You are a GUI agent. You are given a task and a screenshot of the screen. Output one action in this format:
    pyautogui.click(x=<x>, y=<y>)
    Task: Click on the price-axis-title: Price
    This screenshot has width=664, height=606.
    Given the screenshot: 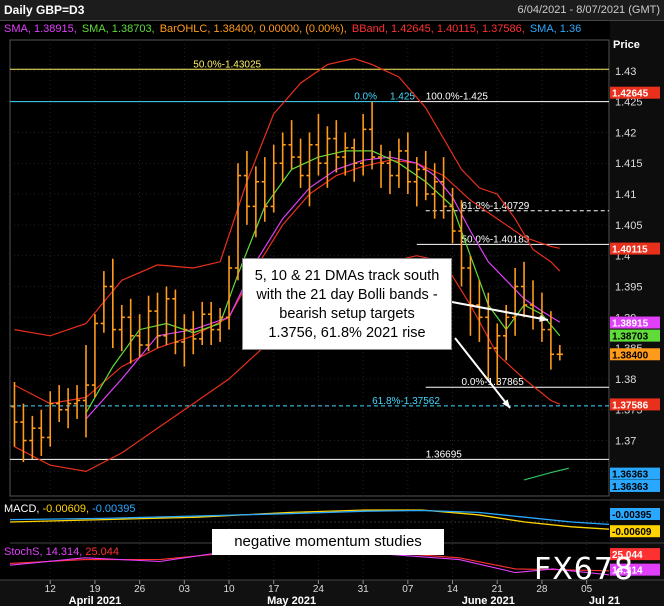 What is the action you would take?
    pyautogui.click(x=626, y=45)
    